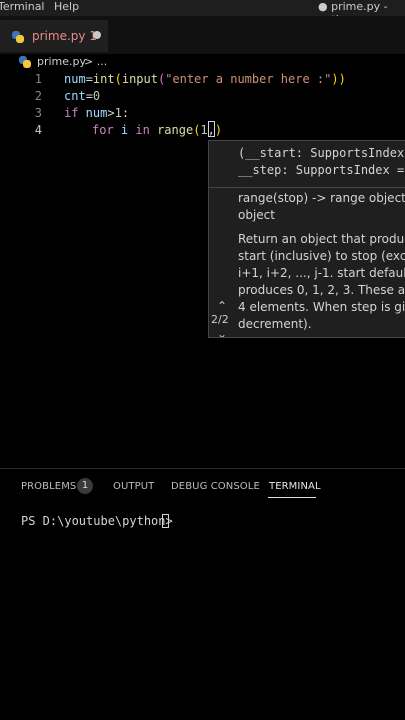 Image resolution: width=405 pixels, height=720 pixels. Describe the element at coordinates (211, 129) in the screenshot. I see `bracket-match-highlight` at that location.